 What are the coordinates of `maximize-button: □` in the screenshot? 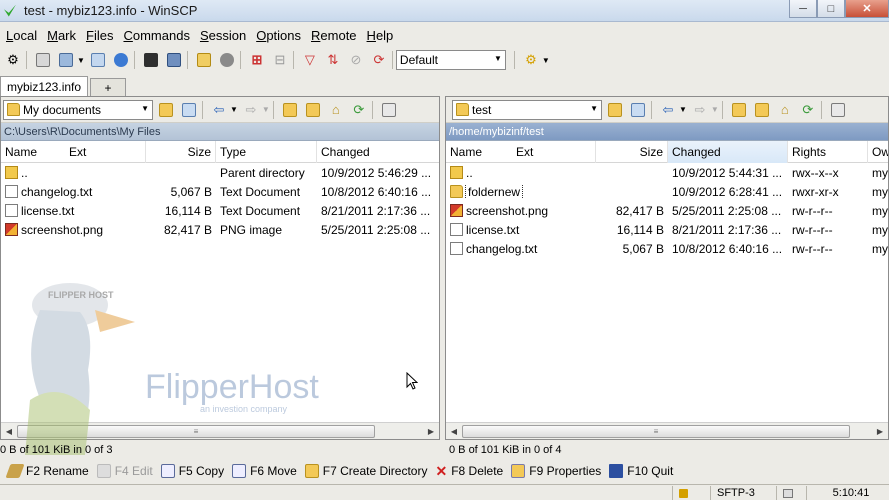 It's located at (831, 9).